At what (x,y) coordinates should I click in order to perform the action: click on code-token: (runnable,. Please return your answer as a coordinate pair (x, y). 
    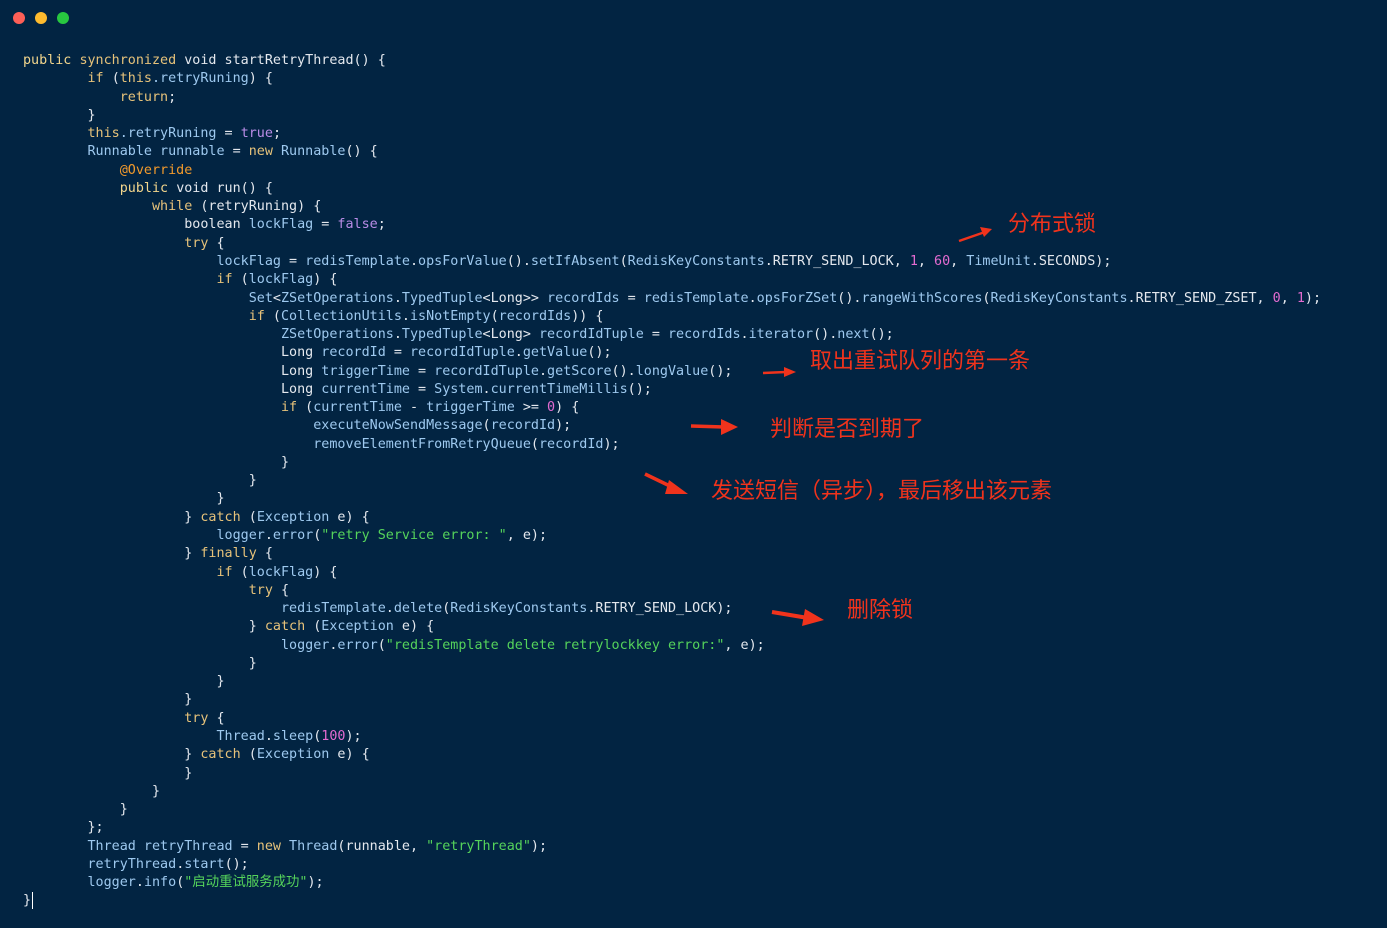
    Looking at the image, I should click on (382, 846).